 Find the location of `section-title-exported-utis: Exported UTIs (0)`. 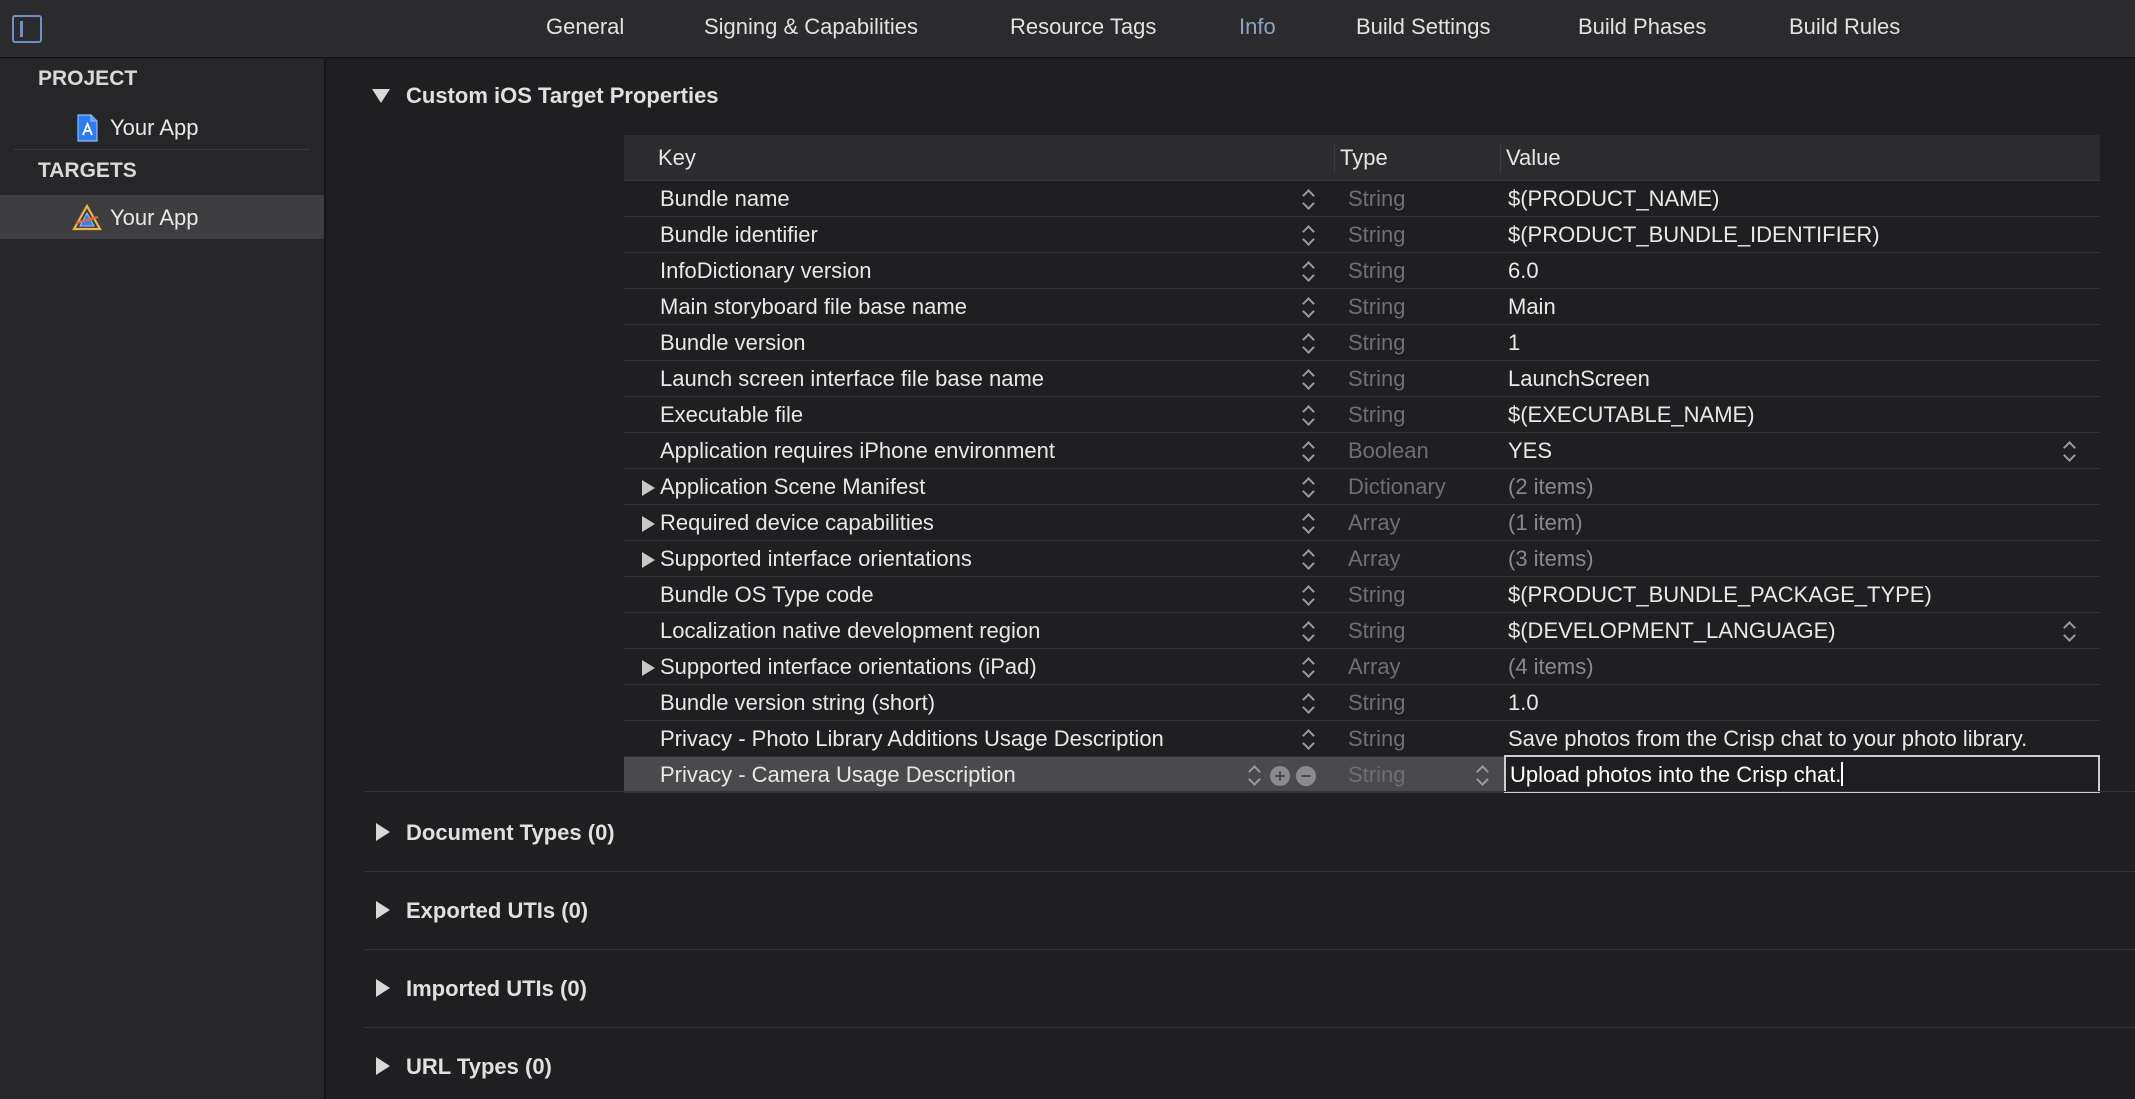

section-title-exported-utis: Exported UTIs (0) is located at coordinates (497, 911).